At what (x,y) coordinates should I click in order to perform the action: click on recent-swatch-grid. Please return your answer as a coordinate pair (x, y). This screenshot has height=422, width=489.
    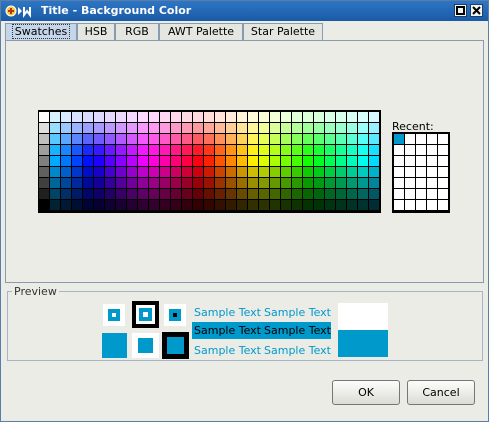
    Looking at the image, I should click on (421, 172).